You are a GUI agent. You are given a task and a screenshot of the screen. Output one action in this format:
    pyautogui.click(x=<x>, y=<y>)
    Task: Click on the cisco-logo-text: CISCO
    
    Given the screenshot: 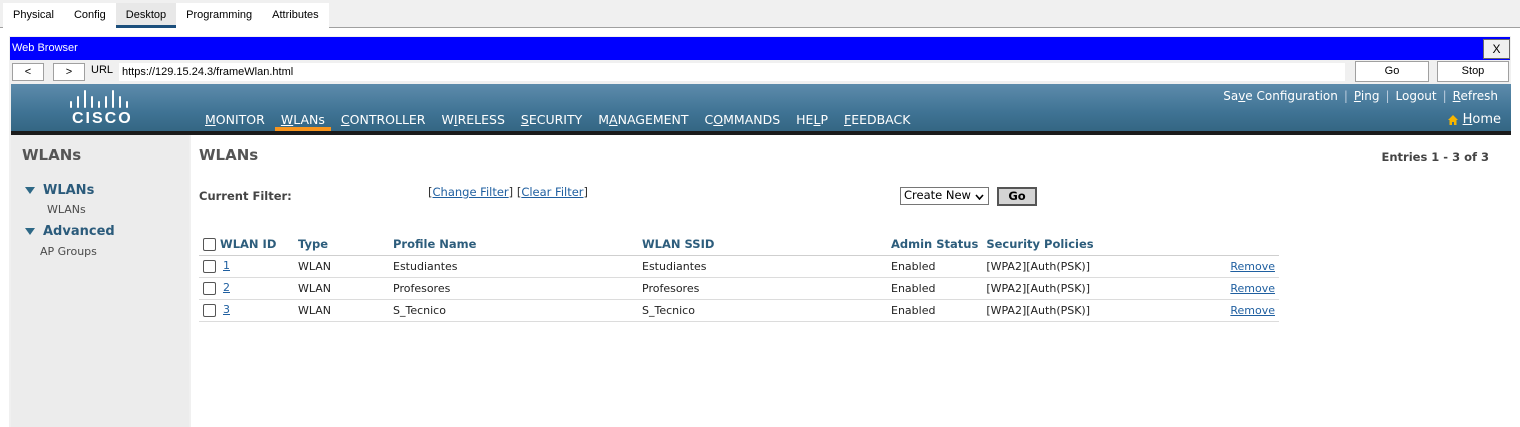 What is the action you would take?
    pyautogui.click(x=102, y=118)
    